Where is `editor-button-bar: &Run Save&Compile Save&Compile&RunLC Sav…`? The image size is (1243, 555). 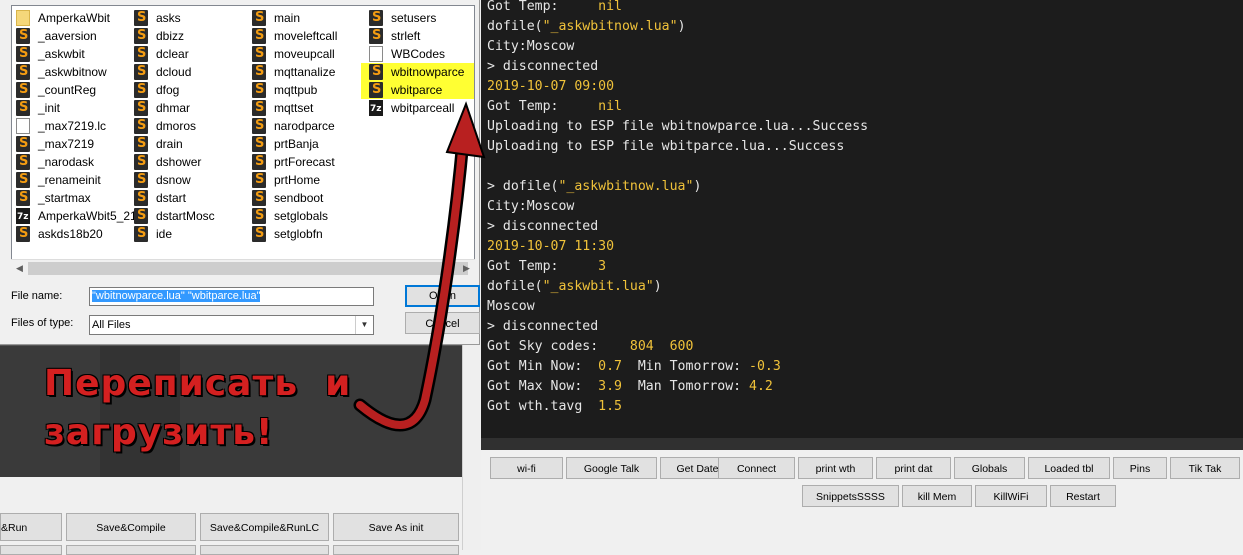 editor-button-bar: &Run Save&Compile Save&Compile&RunLC Sav… is located at coordinates (231, 516).